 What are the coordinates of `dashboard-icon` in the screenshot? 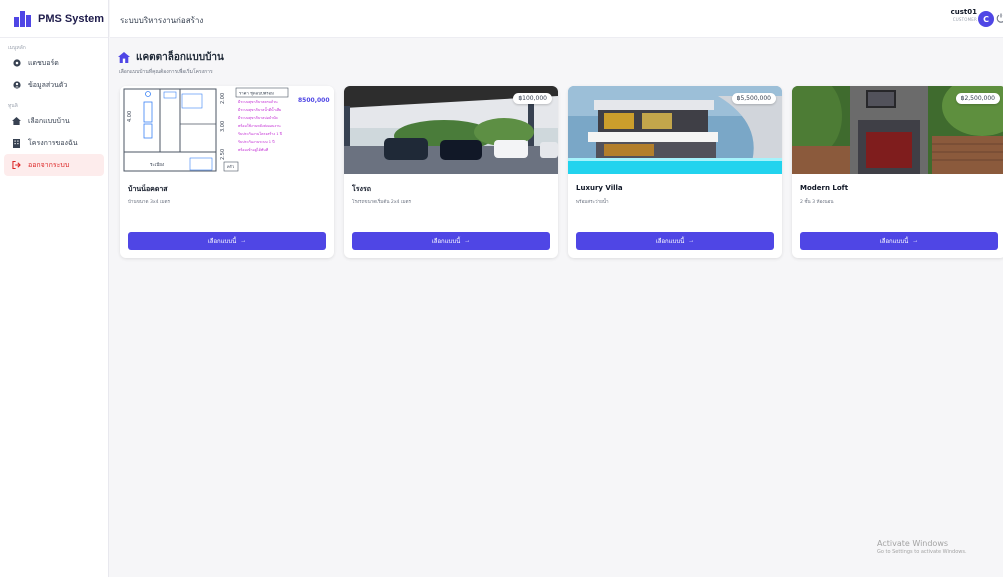 It's located at (16, 63).